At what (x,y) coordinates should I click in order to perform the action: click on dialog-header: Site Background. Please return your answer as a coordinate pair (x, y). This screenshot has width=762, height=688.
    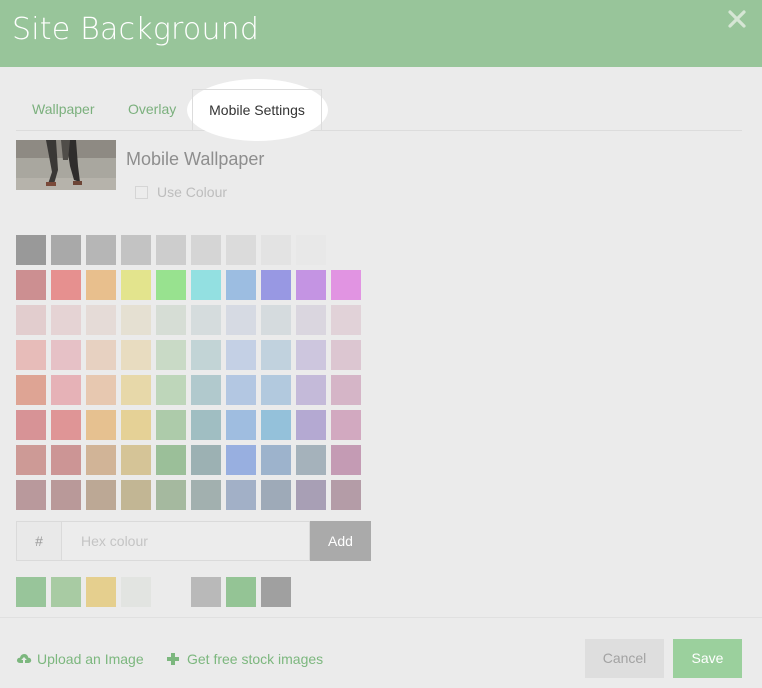
    Looking at the image, I should click on (381, 33).